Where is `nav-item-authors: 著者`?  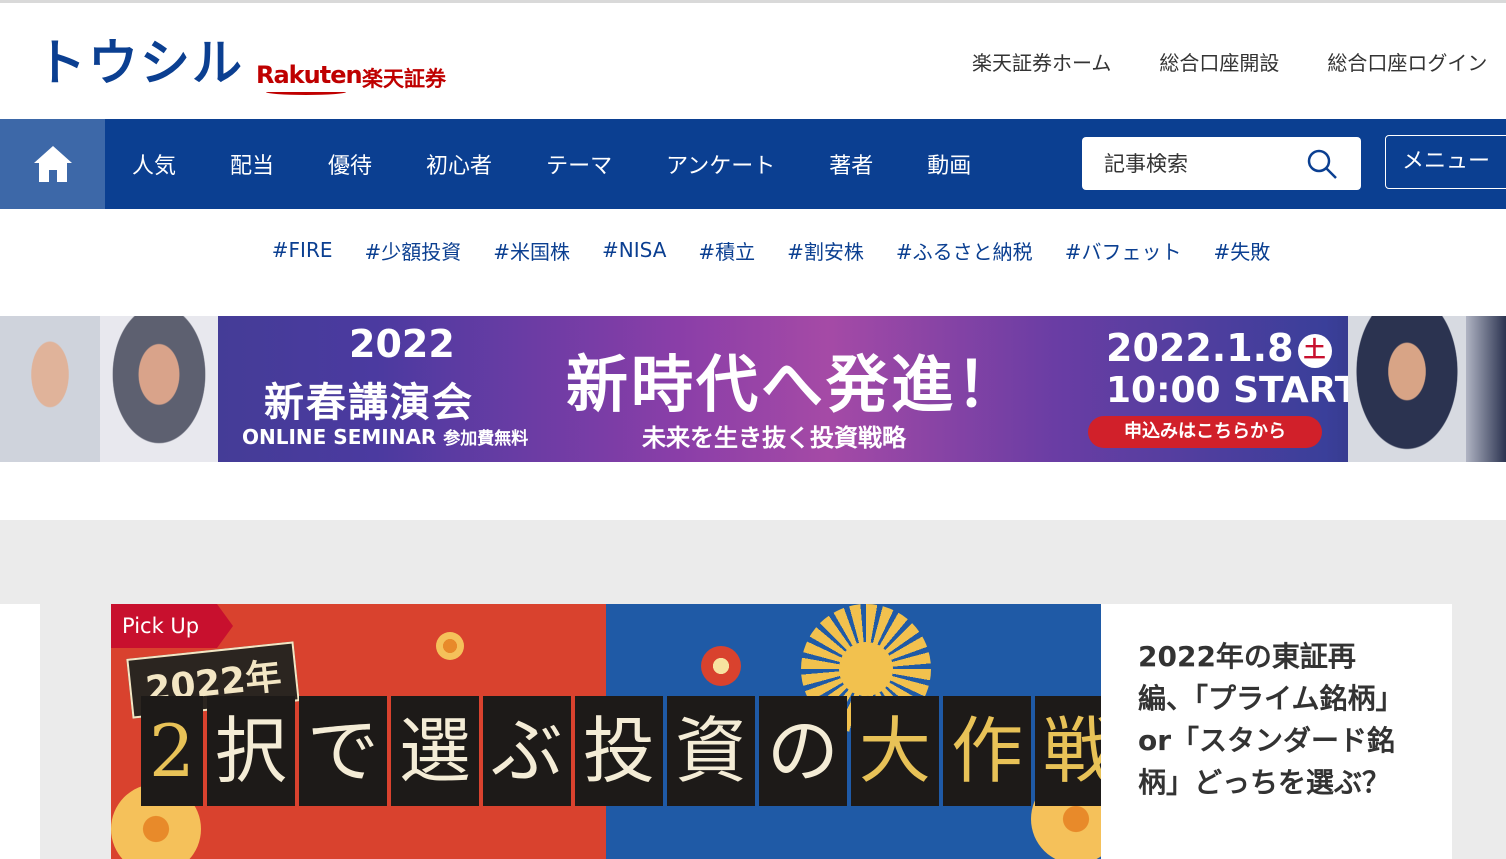 nav-item-authors: 著者 is located at coordinates (851, 164).